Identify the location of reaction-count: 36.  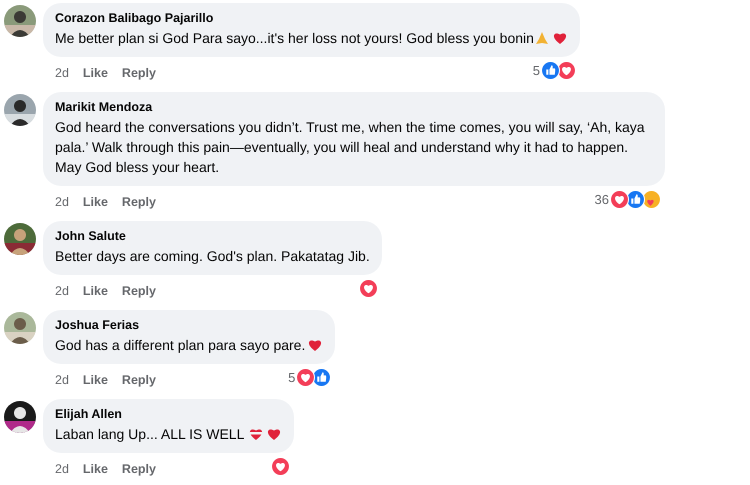
(601, 199).